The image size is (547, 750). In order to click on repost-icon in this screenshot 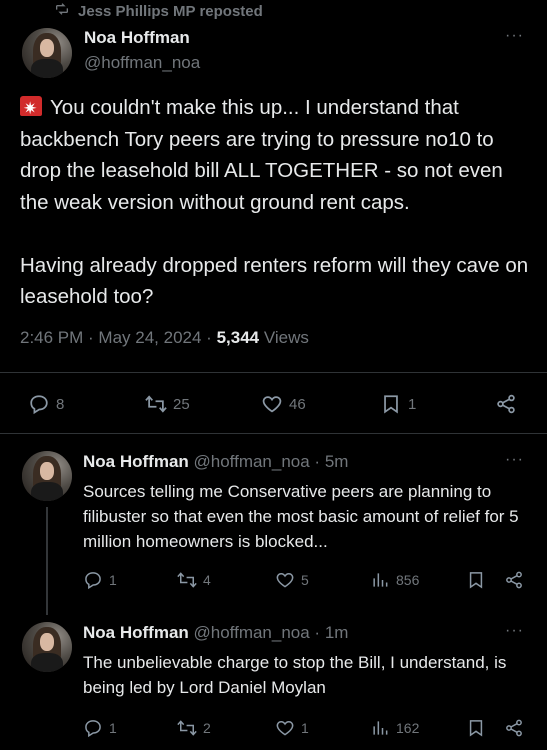, I will do `click(62, 11)`.